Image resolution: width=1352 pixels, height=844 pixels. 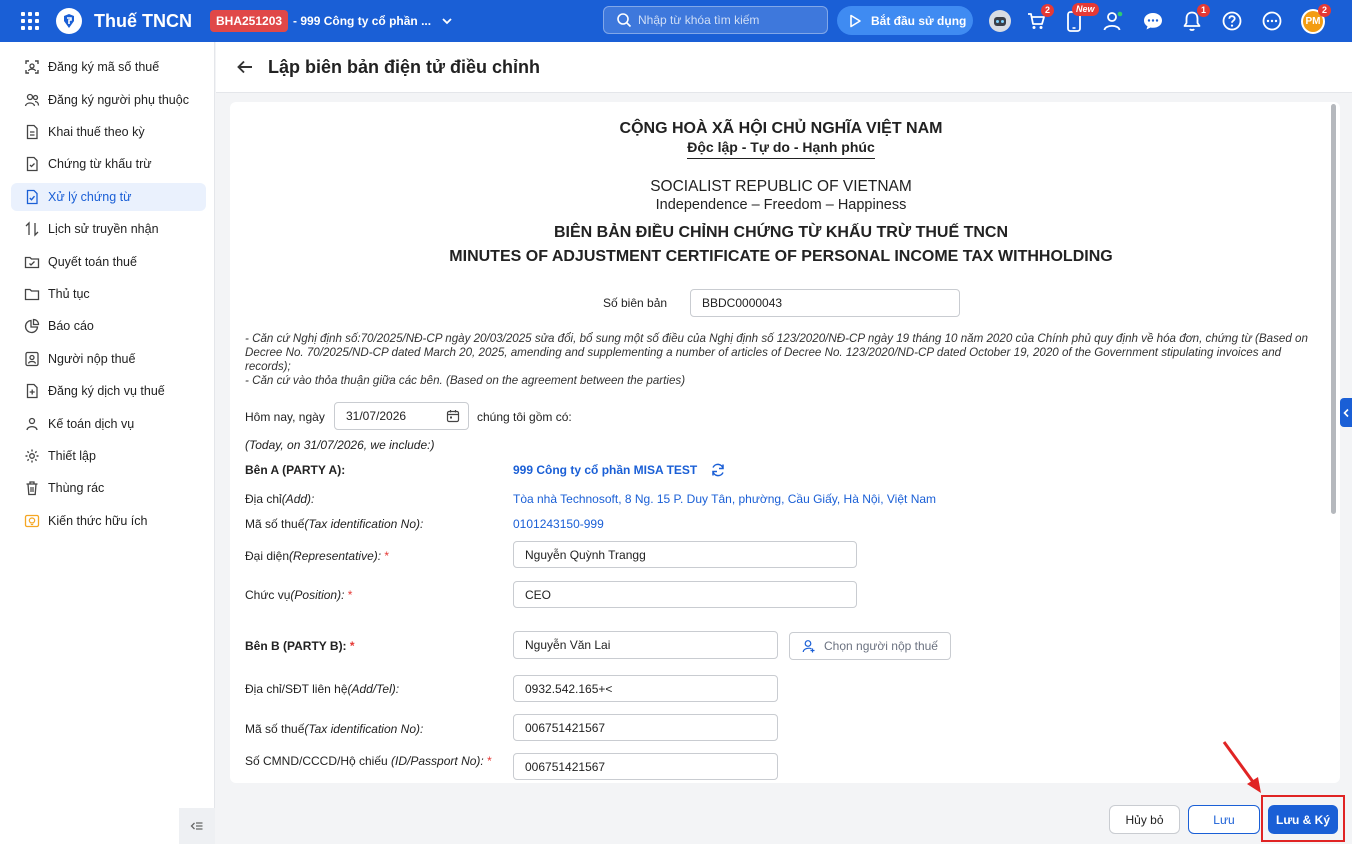 What do you see at coordinates (32, 326) in the screenshot?
I see `pie-chart-icon` at bounding box center [32, 326].